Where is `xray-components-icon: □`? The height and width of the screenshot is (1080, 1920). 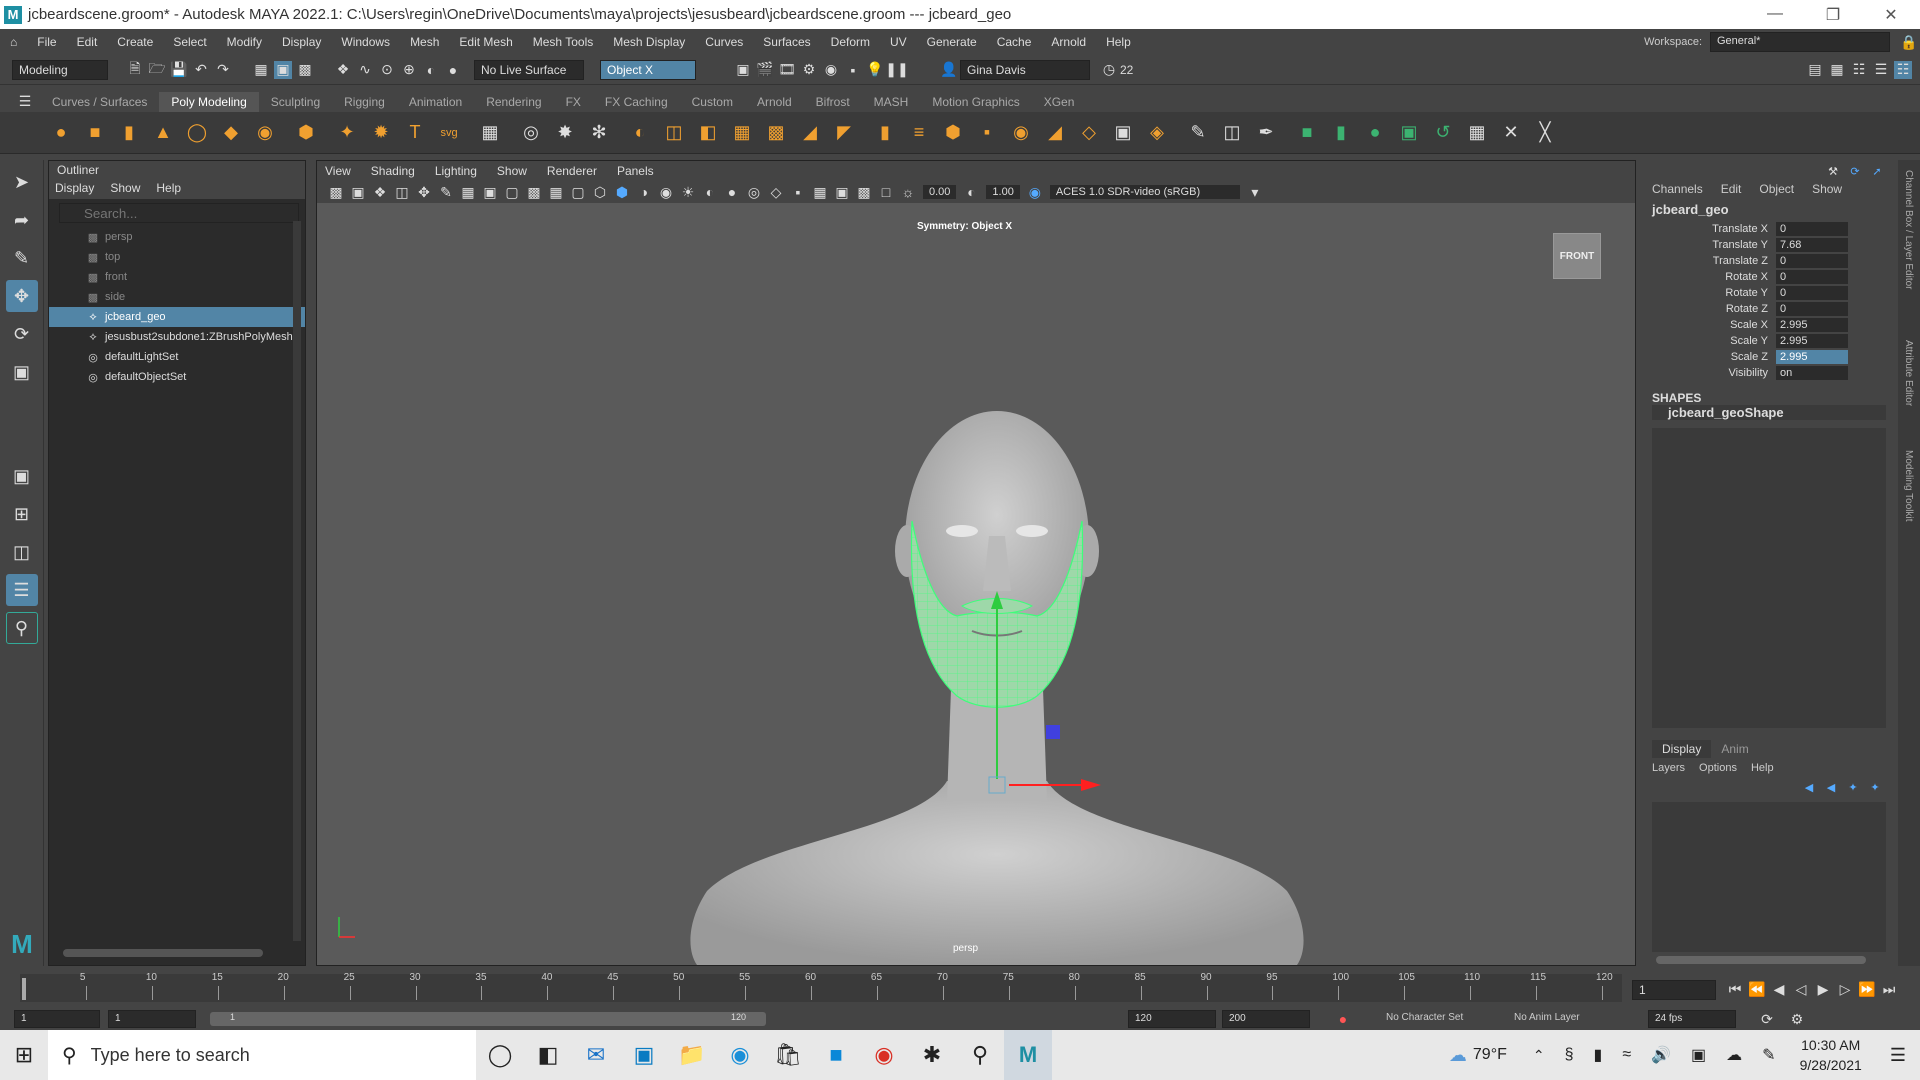
xray-components-icon: □ is located at coordinates (886, 192).